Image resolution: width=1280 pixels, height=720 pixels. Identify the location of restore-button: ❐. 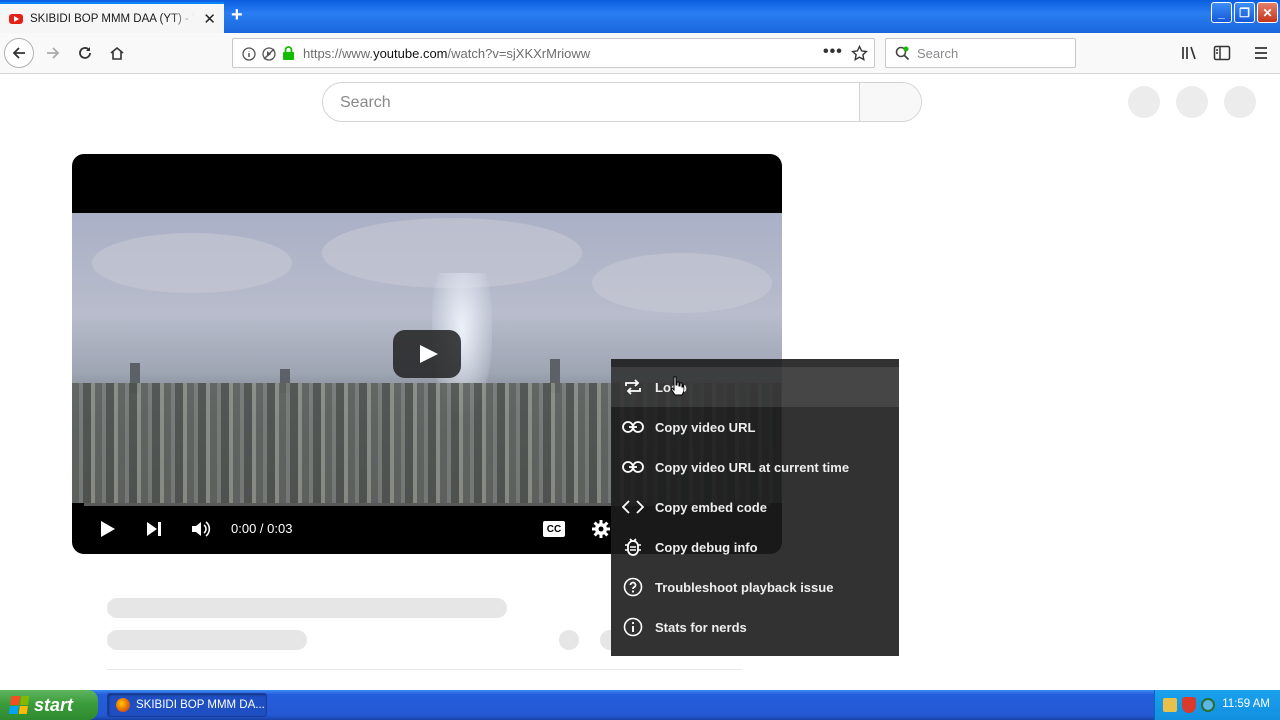
(1244, 12).